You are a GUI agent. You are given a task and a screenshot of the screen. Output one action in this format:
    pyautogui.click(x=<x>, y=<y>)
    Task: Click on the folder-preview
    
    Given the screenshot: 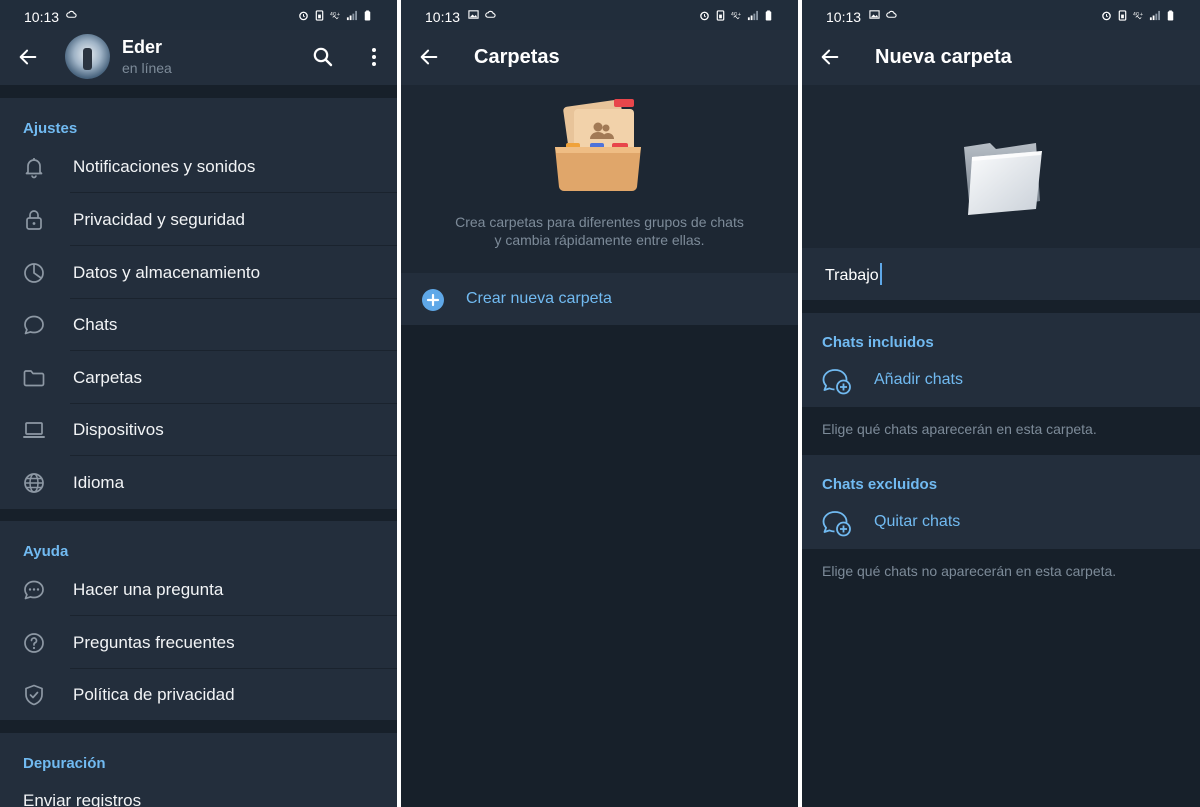 What is the action you would take?
    pyautogui.click(x=1001, y=166)
    